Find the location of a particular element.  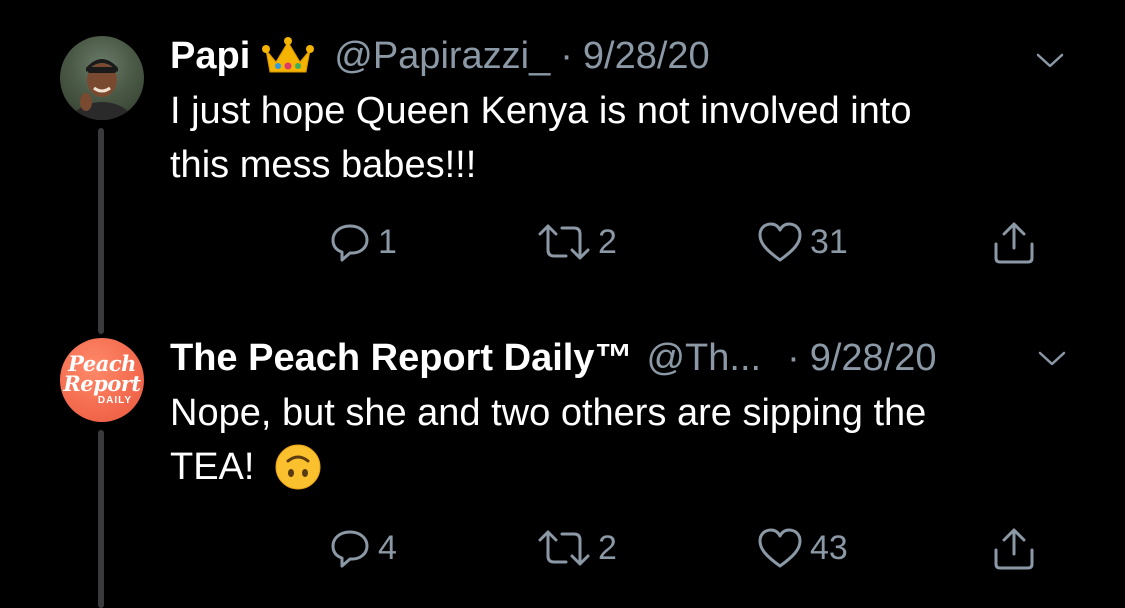

display-name: Papi is located at coordinates (210, 56).